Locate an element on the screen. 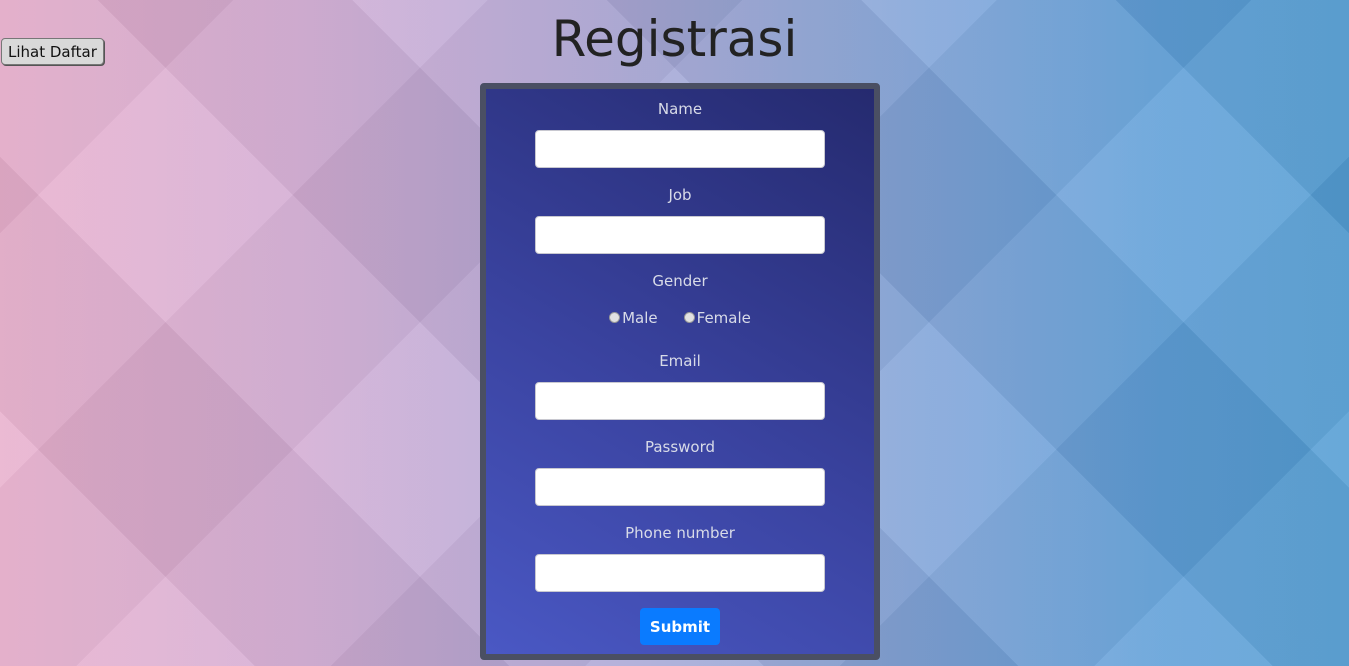 Image resolution: width=1349 pixels, height=666 pixels. gender-option-female: Female is located at coordinates (717, 318).